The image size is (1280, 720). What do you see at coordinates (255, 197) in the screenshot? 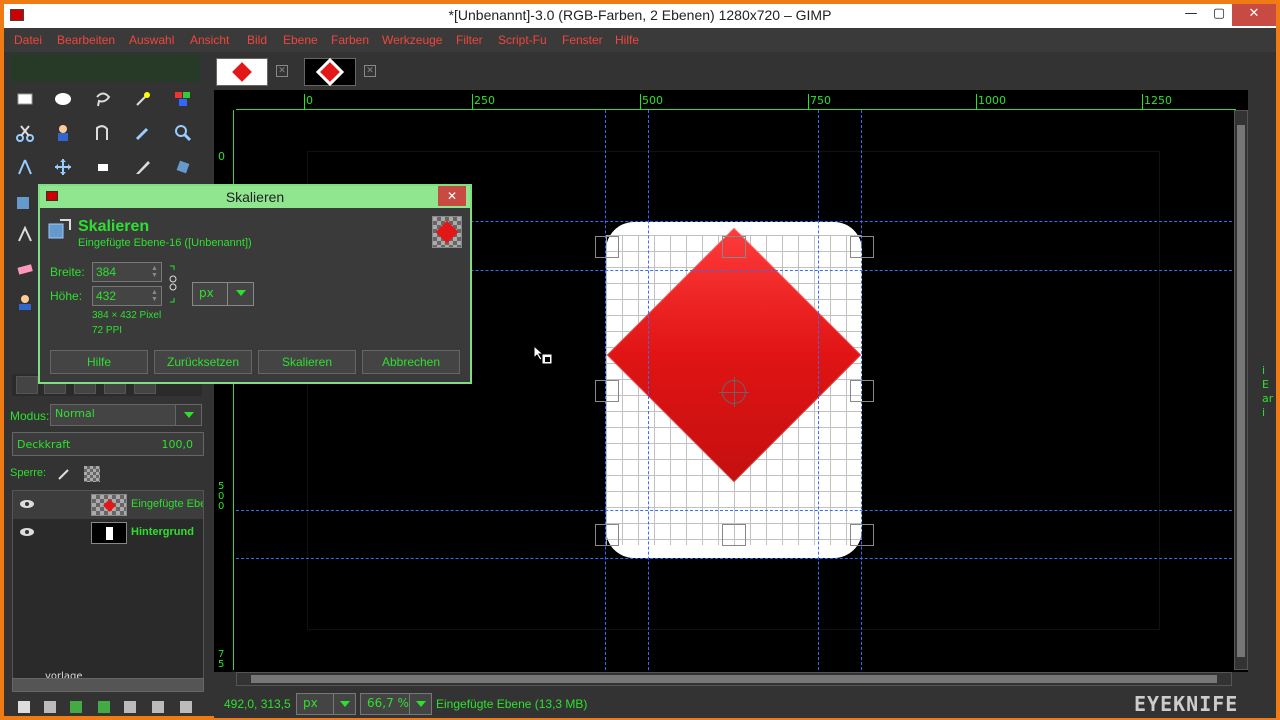
I see `dialog-title-bar: Skalieren ✕` at bounding box center [255, 197].